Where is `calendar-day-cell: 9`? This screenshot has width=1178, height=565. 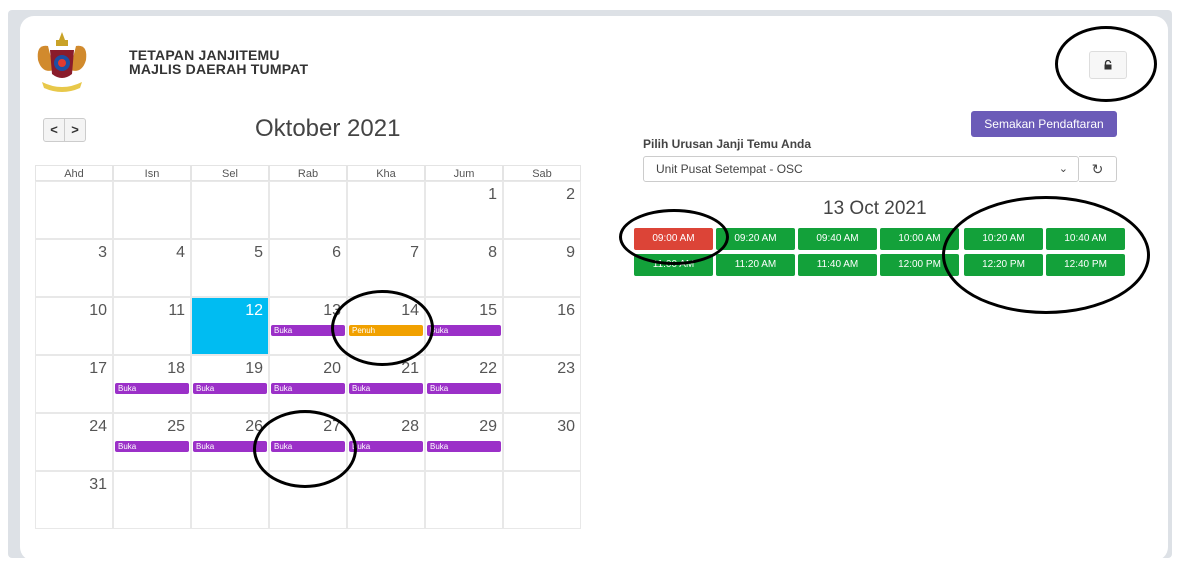
calendar-day-cell: 9 is located at coordinates (542, 268).